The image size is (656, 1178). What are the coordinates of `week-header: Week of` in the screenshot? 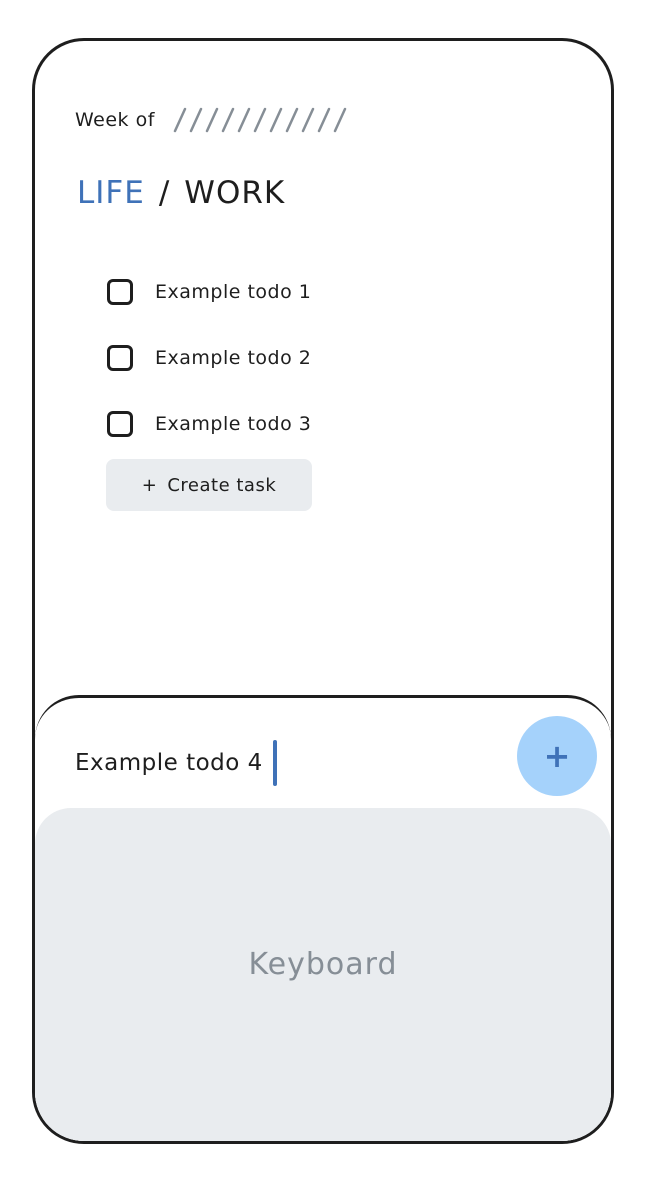 It's located at (213, 120).